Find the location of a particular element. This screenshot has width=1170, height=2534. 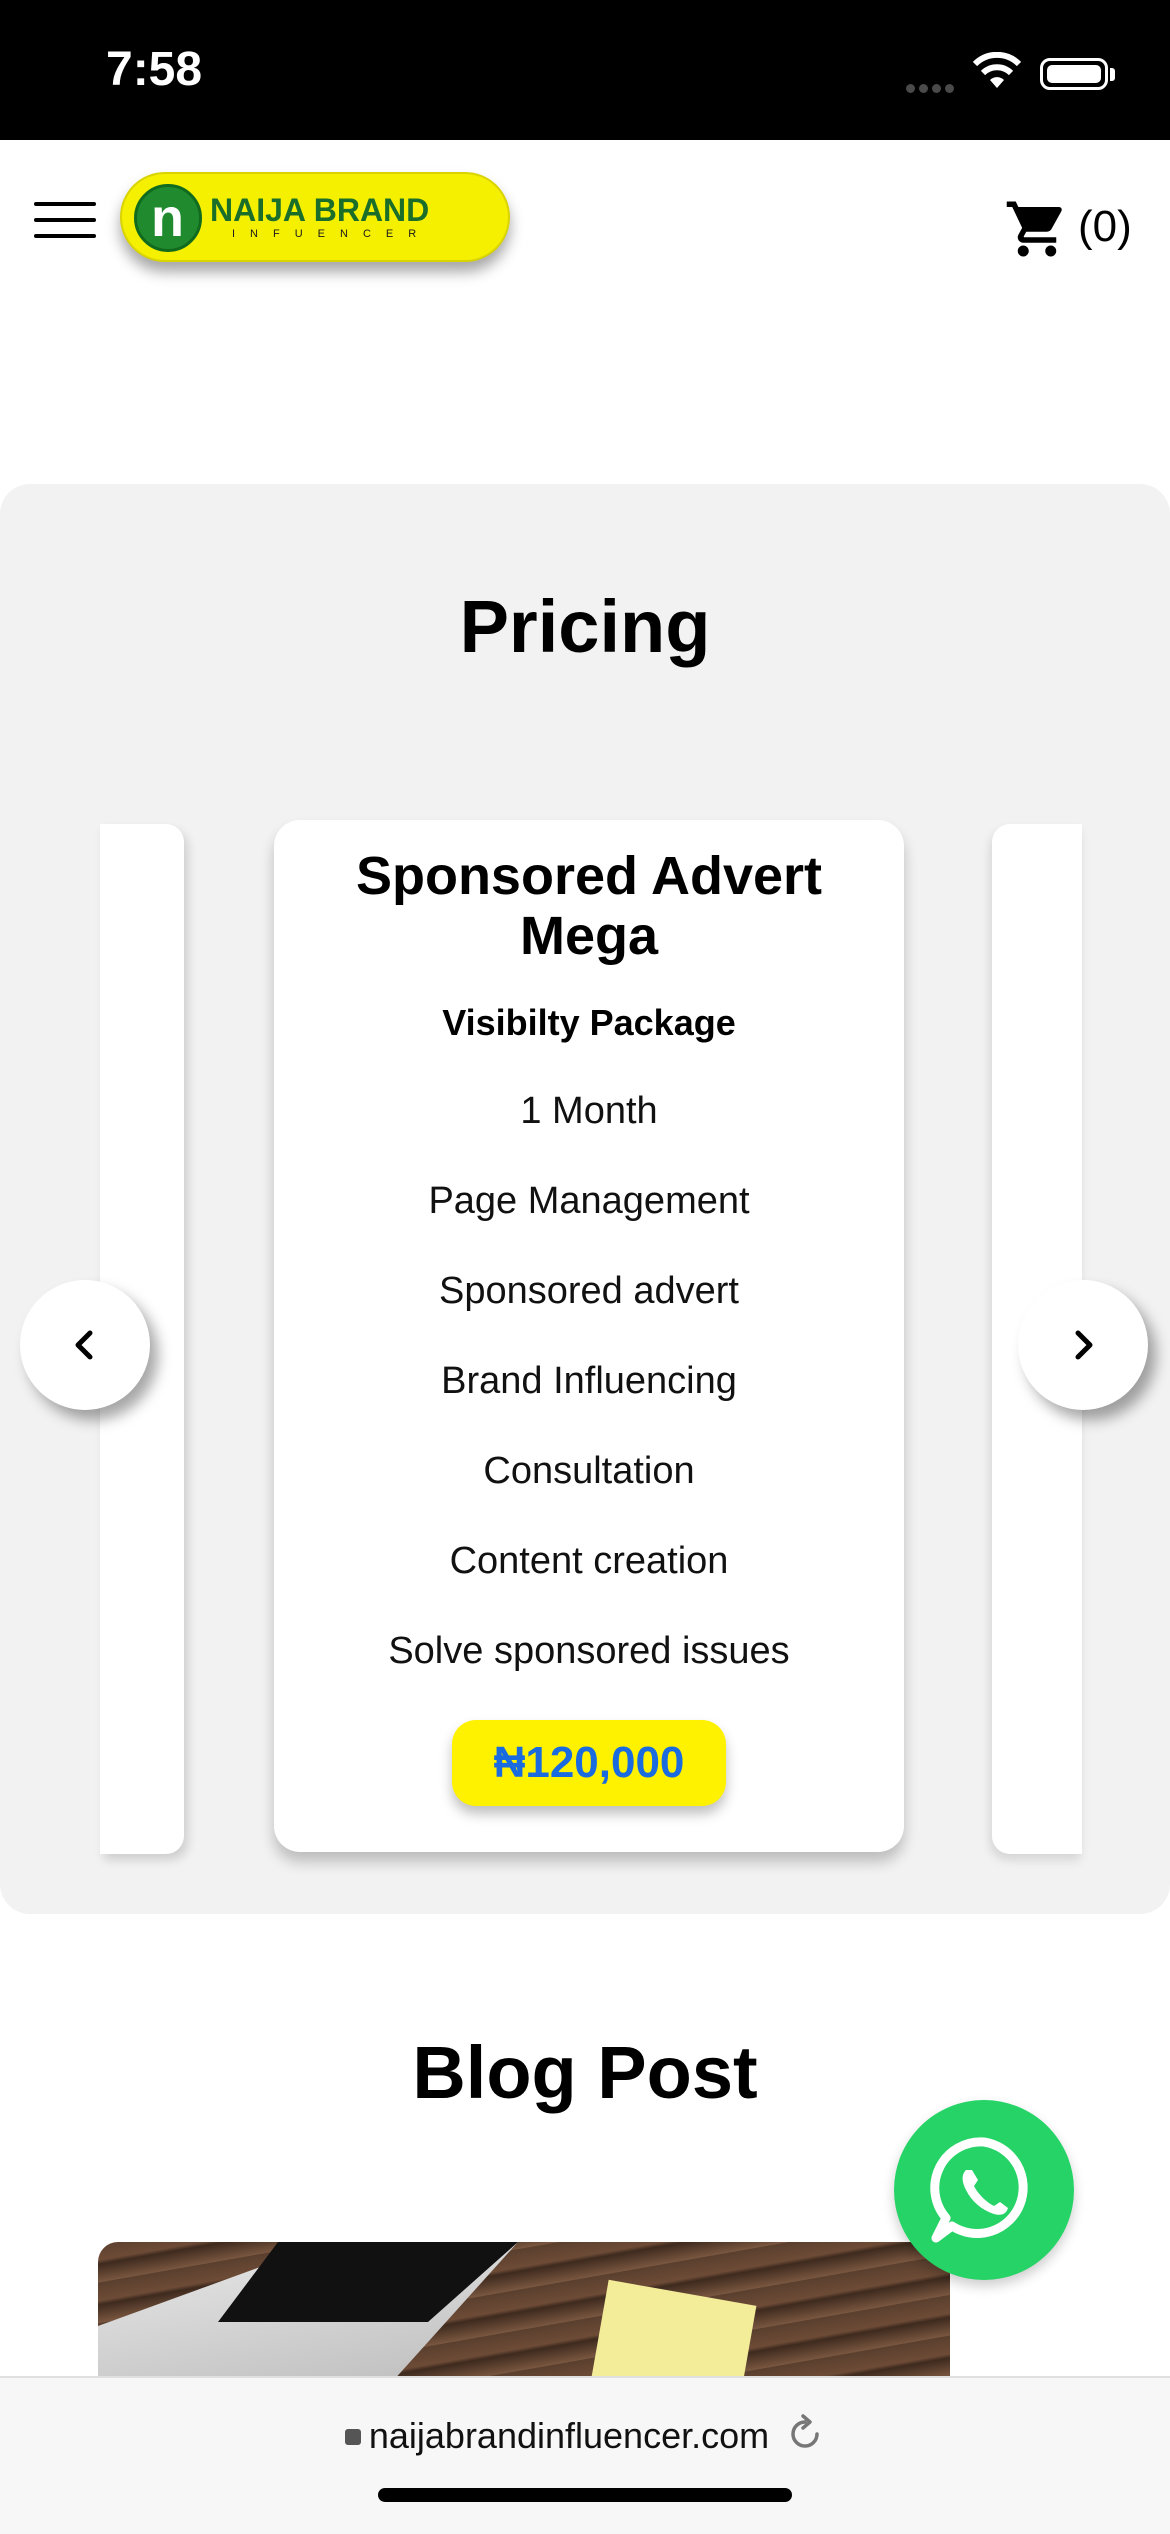

logo-subtitle: INFUENCER is located at coordinates (332, 234).